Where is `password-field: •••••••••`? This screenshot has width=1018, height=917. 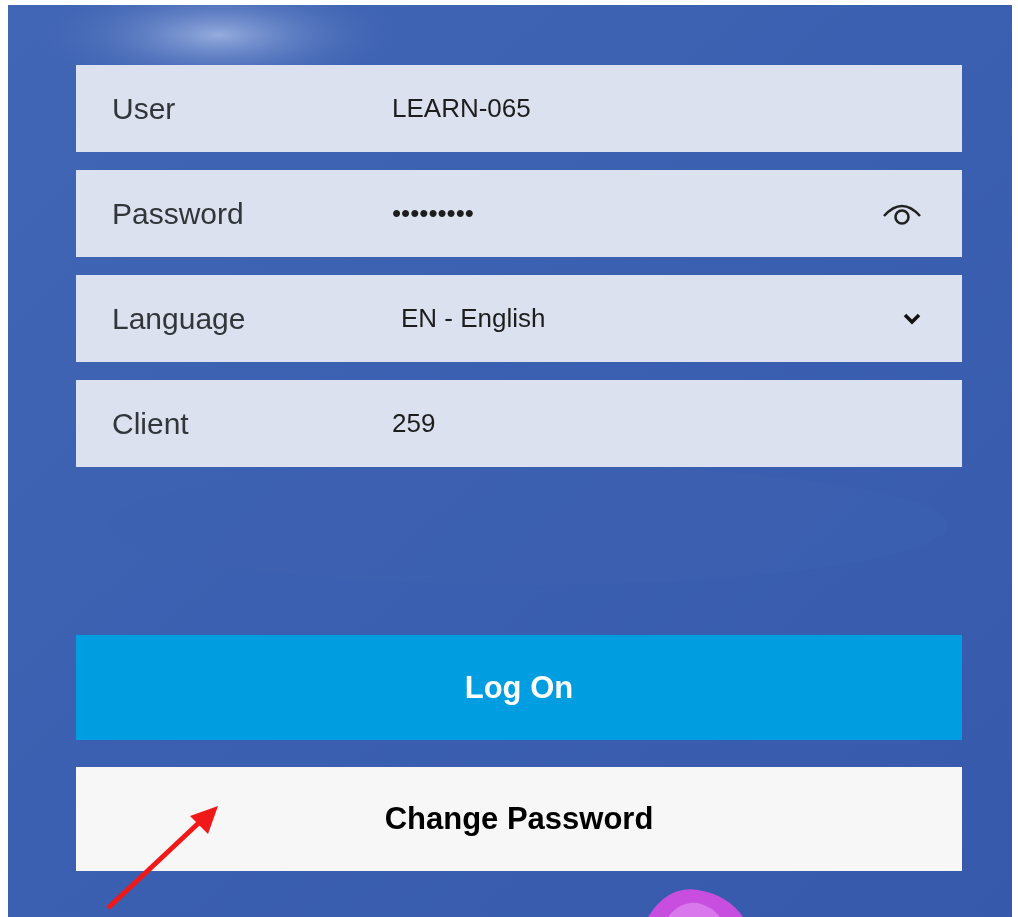 password-field: ••••••••• is located at coordinates (637, 213).